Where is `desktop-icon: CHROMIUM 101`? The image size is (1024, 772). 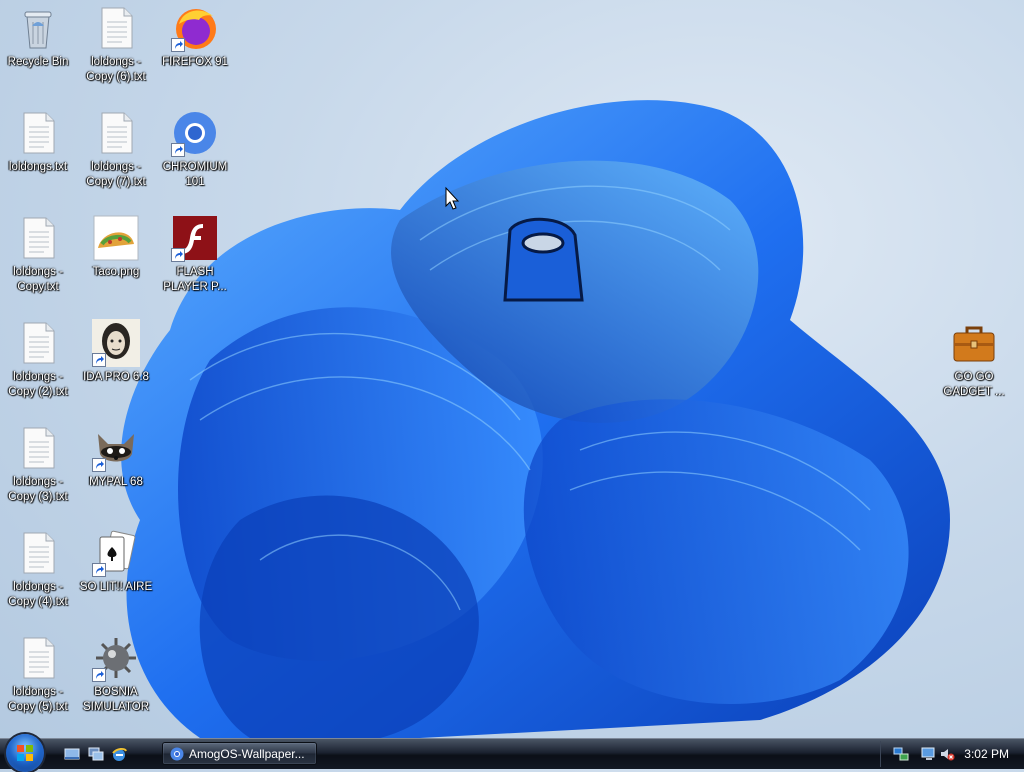 desktop-icon: CHROMIUM 101 is located at coordinates (195, 149).